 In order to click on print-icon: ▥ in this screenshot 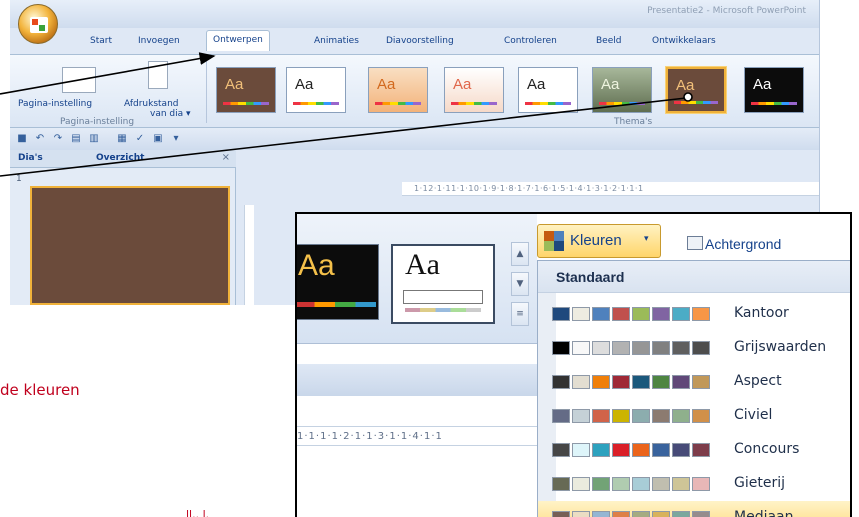, I will do `click(94, 139)`.